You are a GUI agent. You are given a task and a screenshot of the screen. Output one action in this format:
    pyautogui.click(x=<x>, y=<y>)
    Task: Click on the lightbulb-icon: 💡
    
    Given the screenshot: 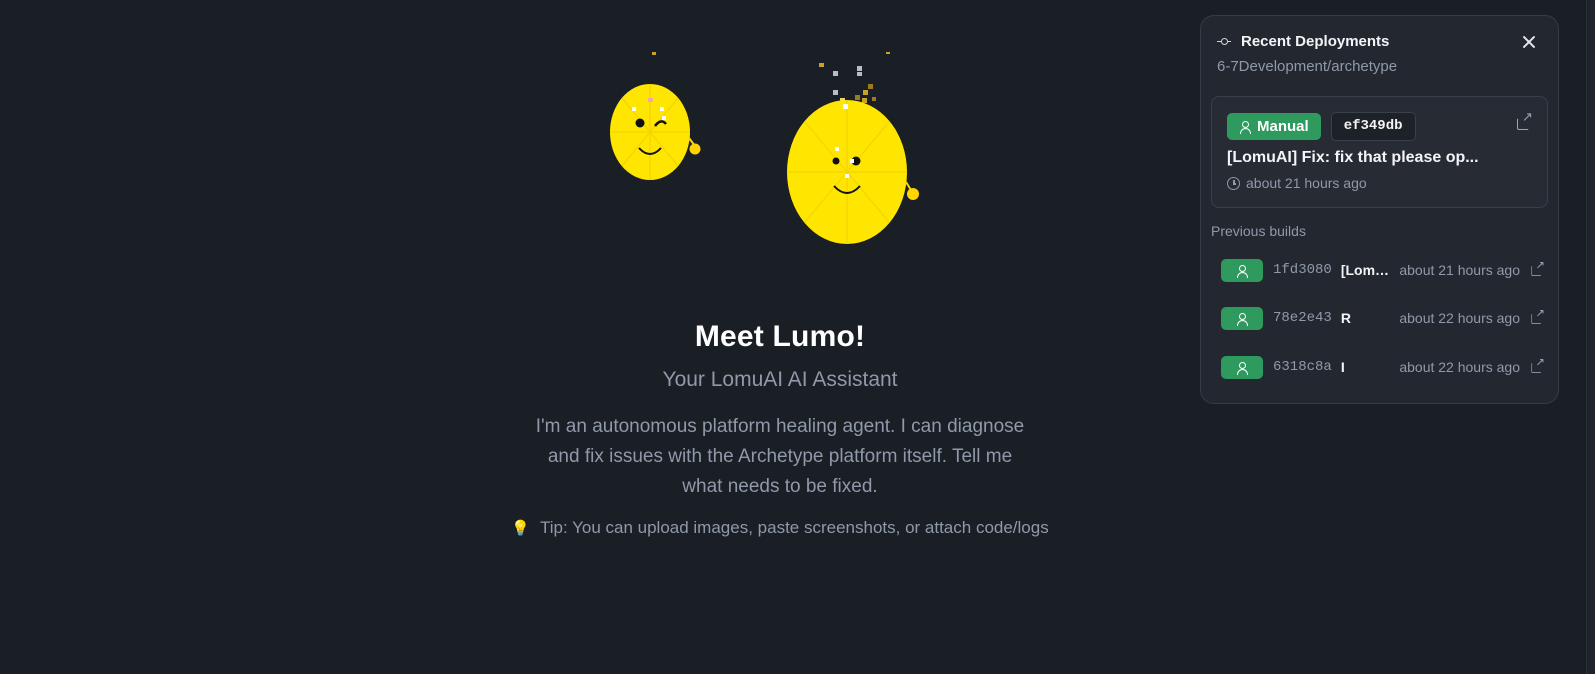 What is the action you would take?
    pyautogui.click(x=520, y=528)
    